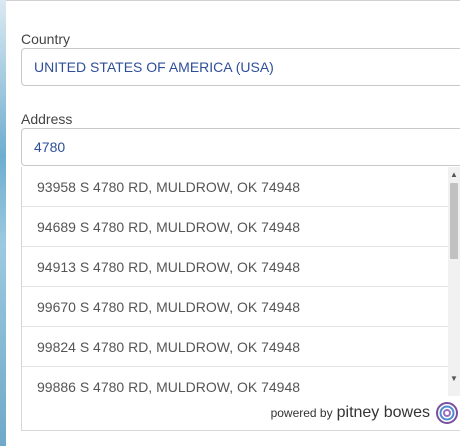  What do you see at coordinates (236, 347) in the screenshot?
I see `suggestion-item: 99824 S 4780 RD, MULDROW, OK 74948` at bounding box center [236, 347].